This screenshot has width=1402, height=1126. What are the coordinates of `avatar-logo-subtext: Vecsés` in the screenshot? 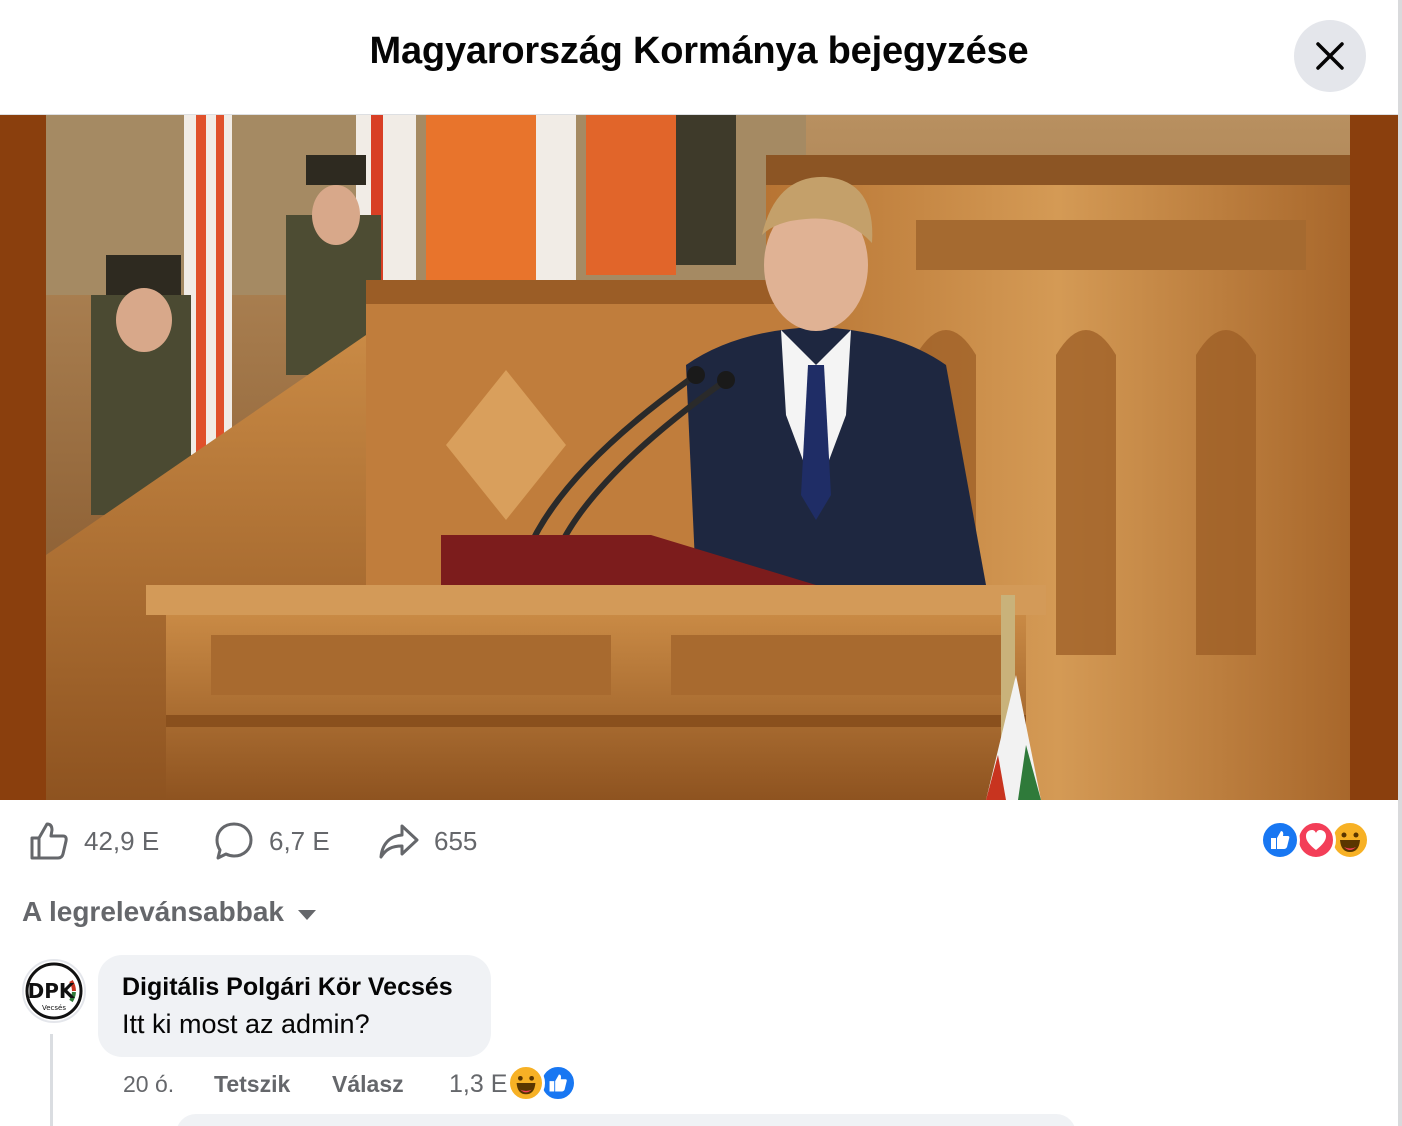 It's located at (54, 1008).